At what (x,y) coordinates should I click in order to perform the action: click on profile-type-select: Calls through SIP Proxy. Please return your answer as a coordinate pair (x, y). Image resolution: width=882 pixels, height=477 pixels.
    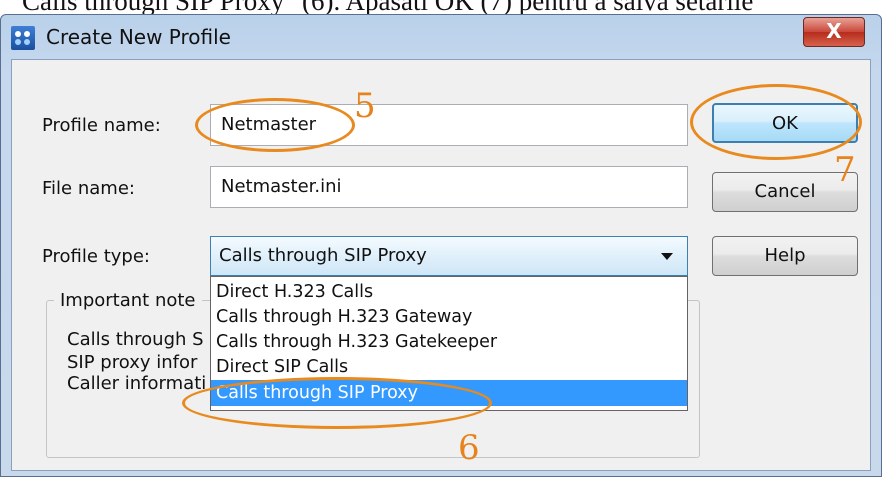
    Looking at the image, I should click on (449, 256).